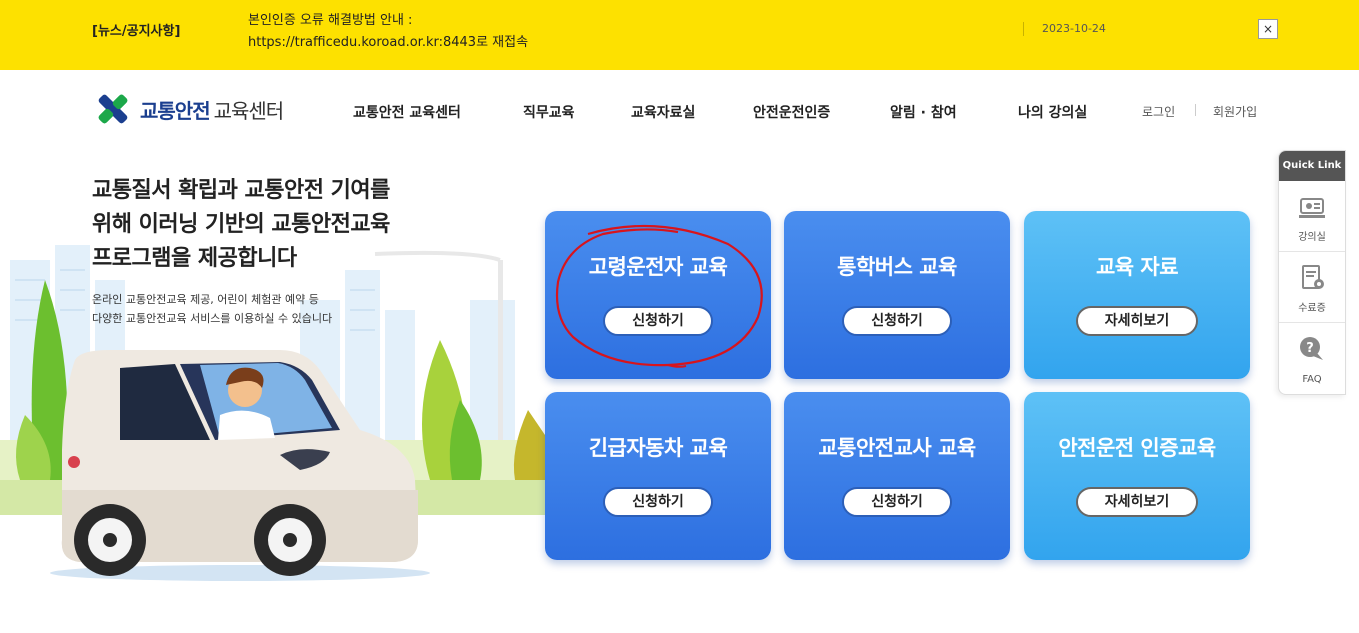 This screenshot has height=633, width=1359. I want to click on quick-link-classroom: 강의실, so click(1312, 216).